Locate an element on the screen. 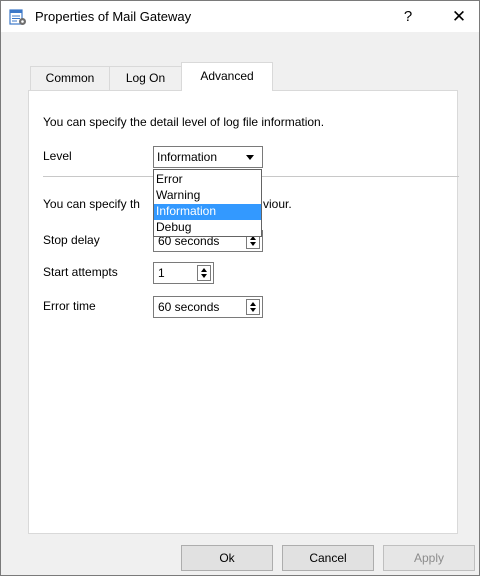  dropdown-option-warning: Warning is located at coordinates (207, 196).